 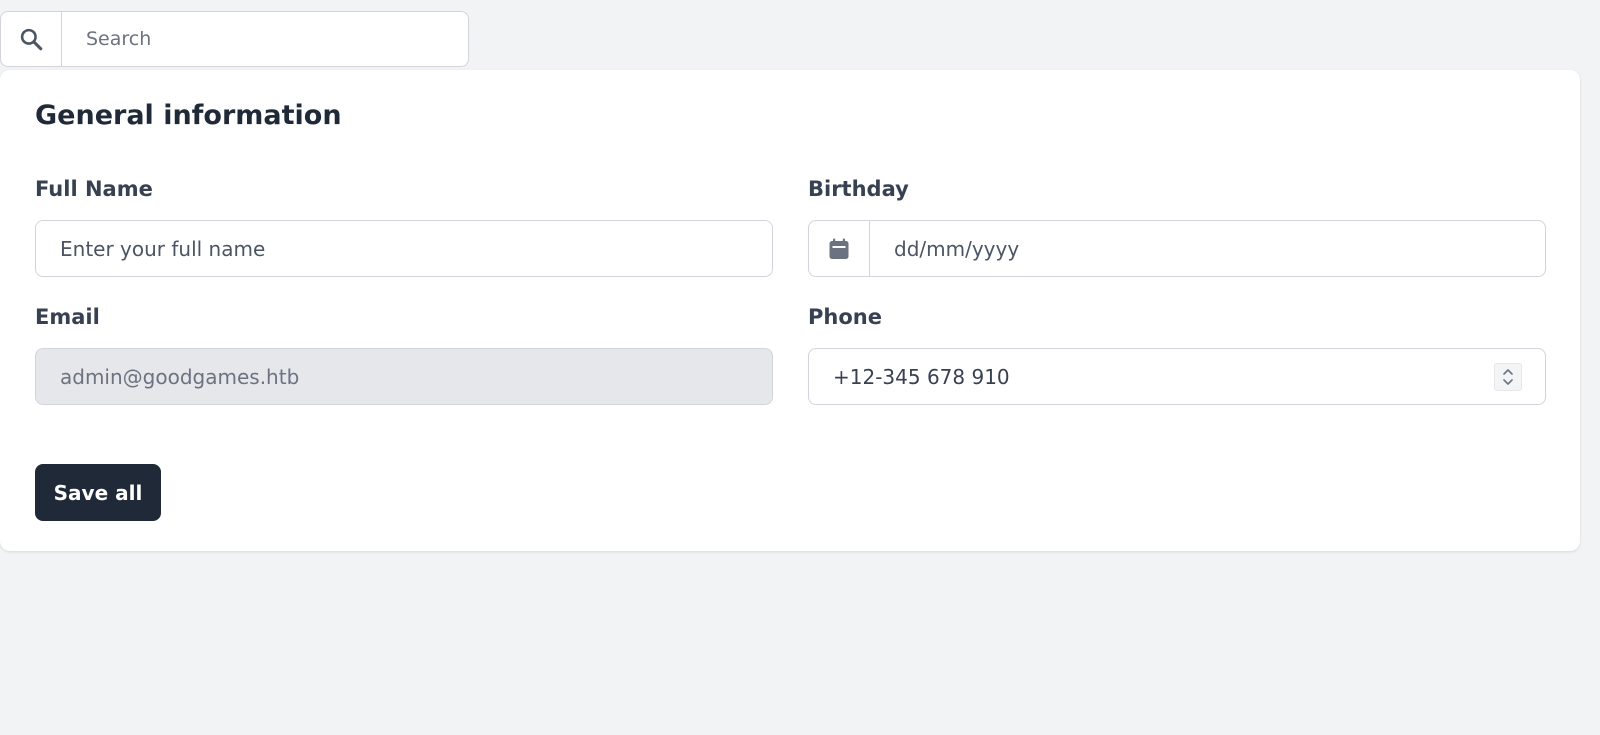 I want to click on email-field: Email, so click(x=404, y=353).